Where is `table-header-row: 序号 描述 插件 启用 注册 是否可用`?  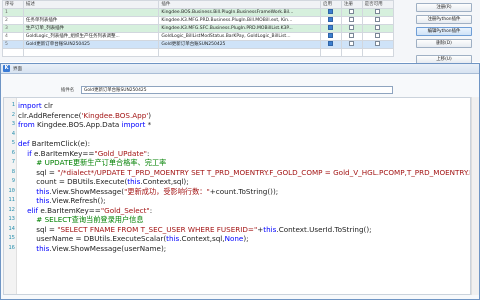 table-header-row: 序号 描述 插件 启用 注册 是否可用 is located at coordinates (198, 4).